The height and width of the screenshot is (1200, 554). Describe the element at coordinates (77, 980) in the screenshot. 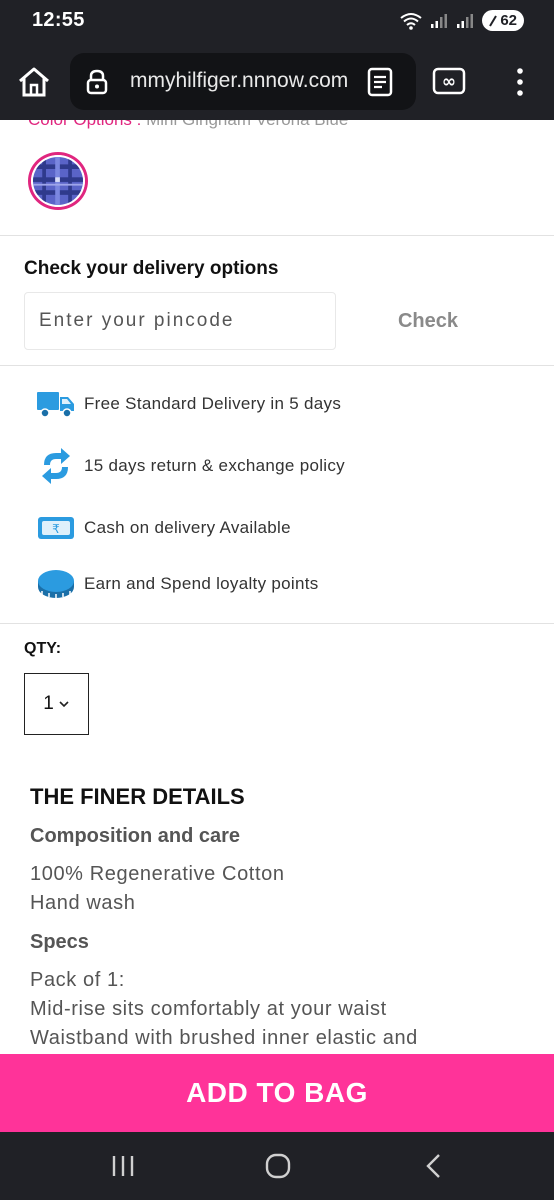

I see `specs-line: Pack of 1:` at that location.